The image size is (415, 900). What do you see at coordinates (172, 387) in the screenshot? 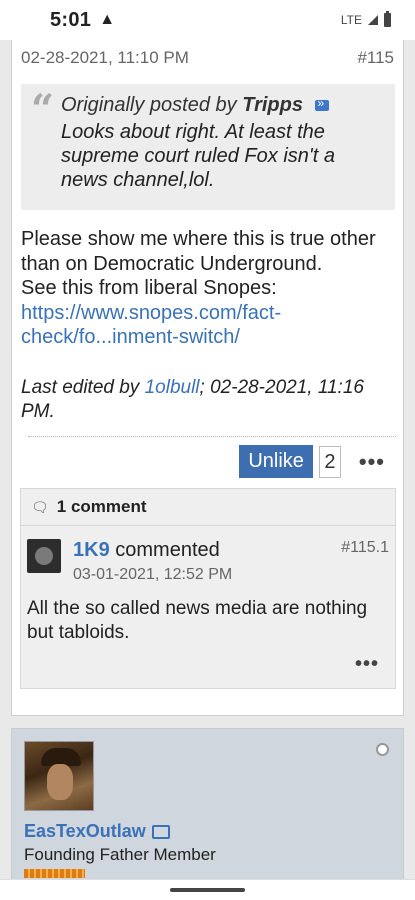
I see `editor-link: 1olbull` at bounding box center [172, 387].